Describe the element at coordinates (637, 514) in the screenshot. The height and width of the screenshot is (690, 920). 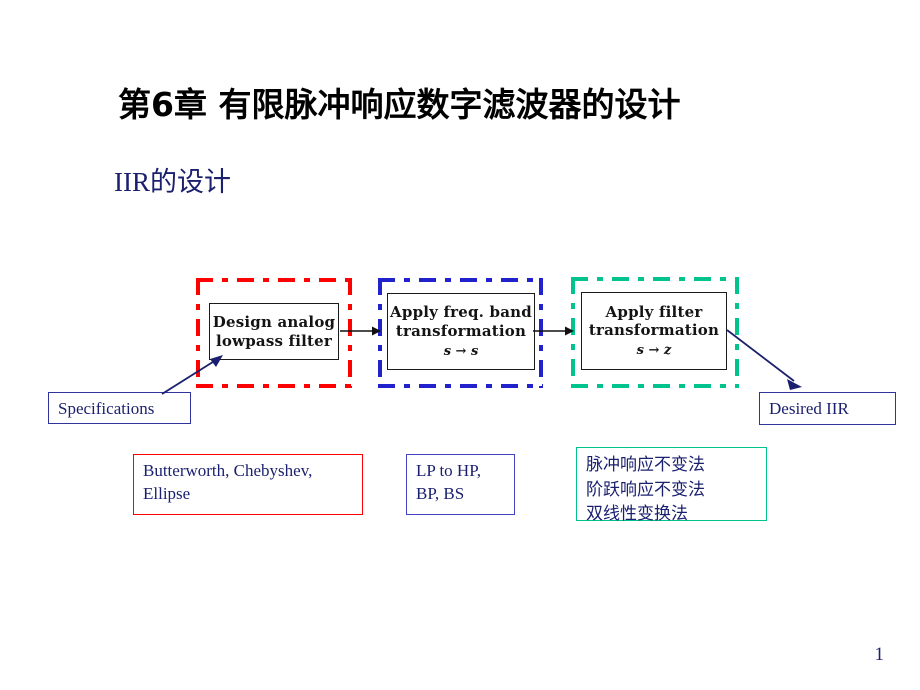
I see `note-line-3: 双线性变换法` at that location.